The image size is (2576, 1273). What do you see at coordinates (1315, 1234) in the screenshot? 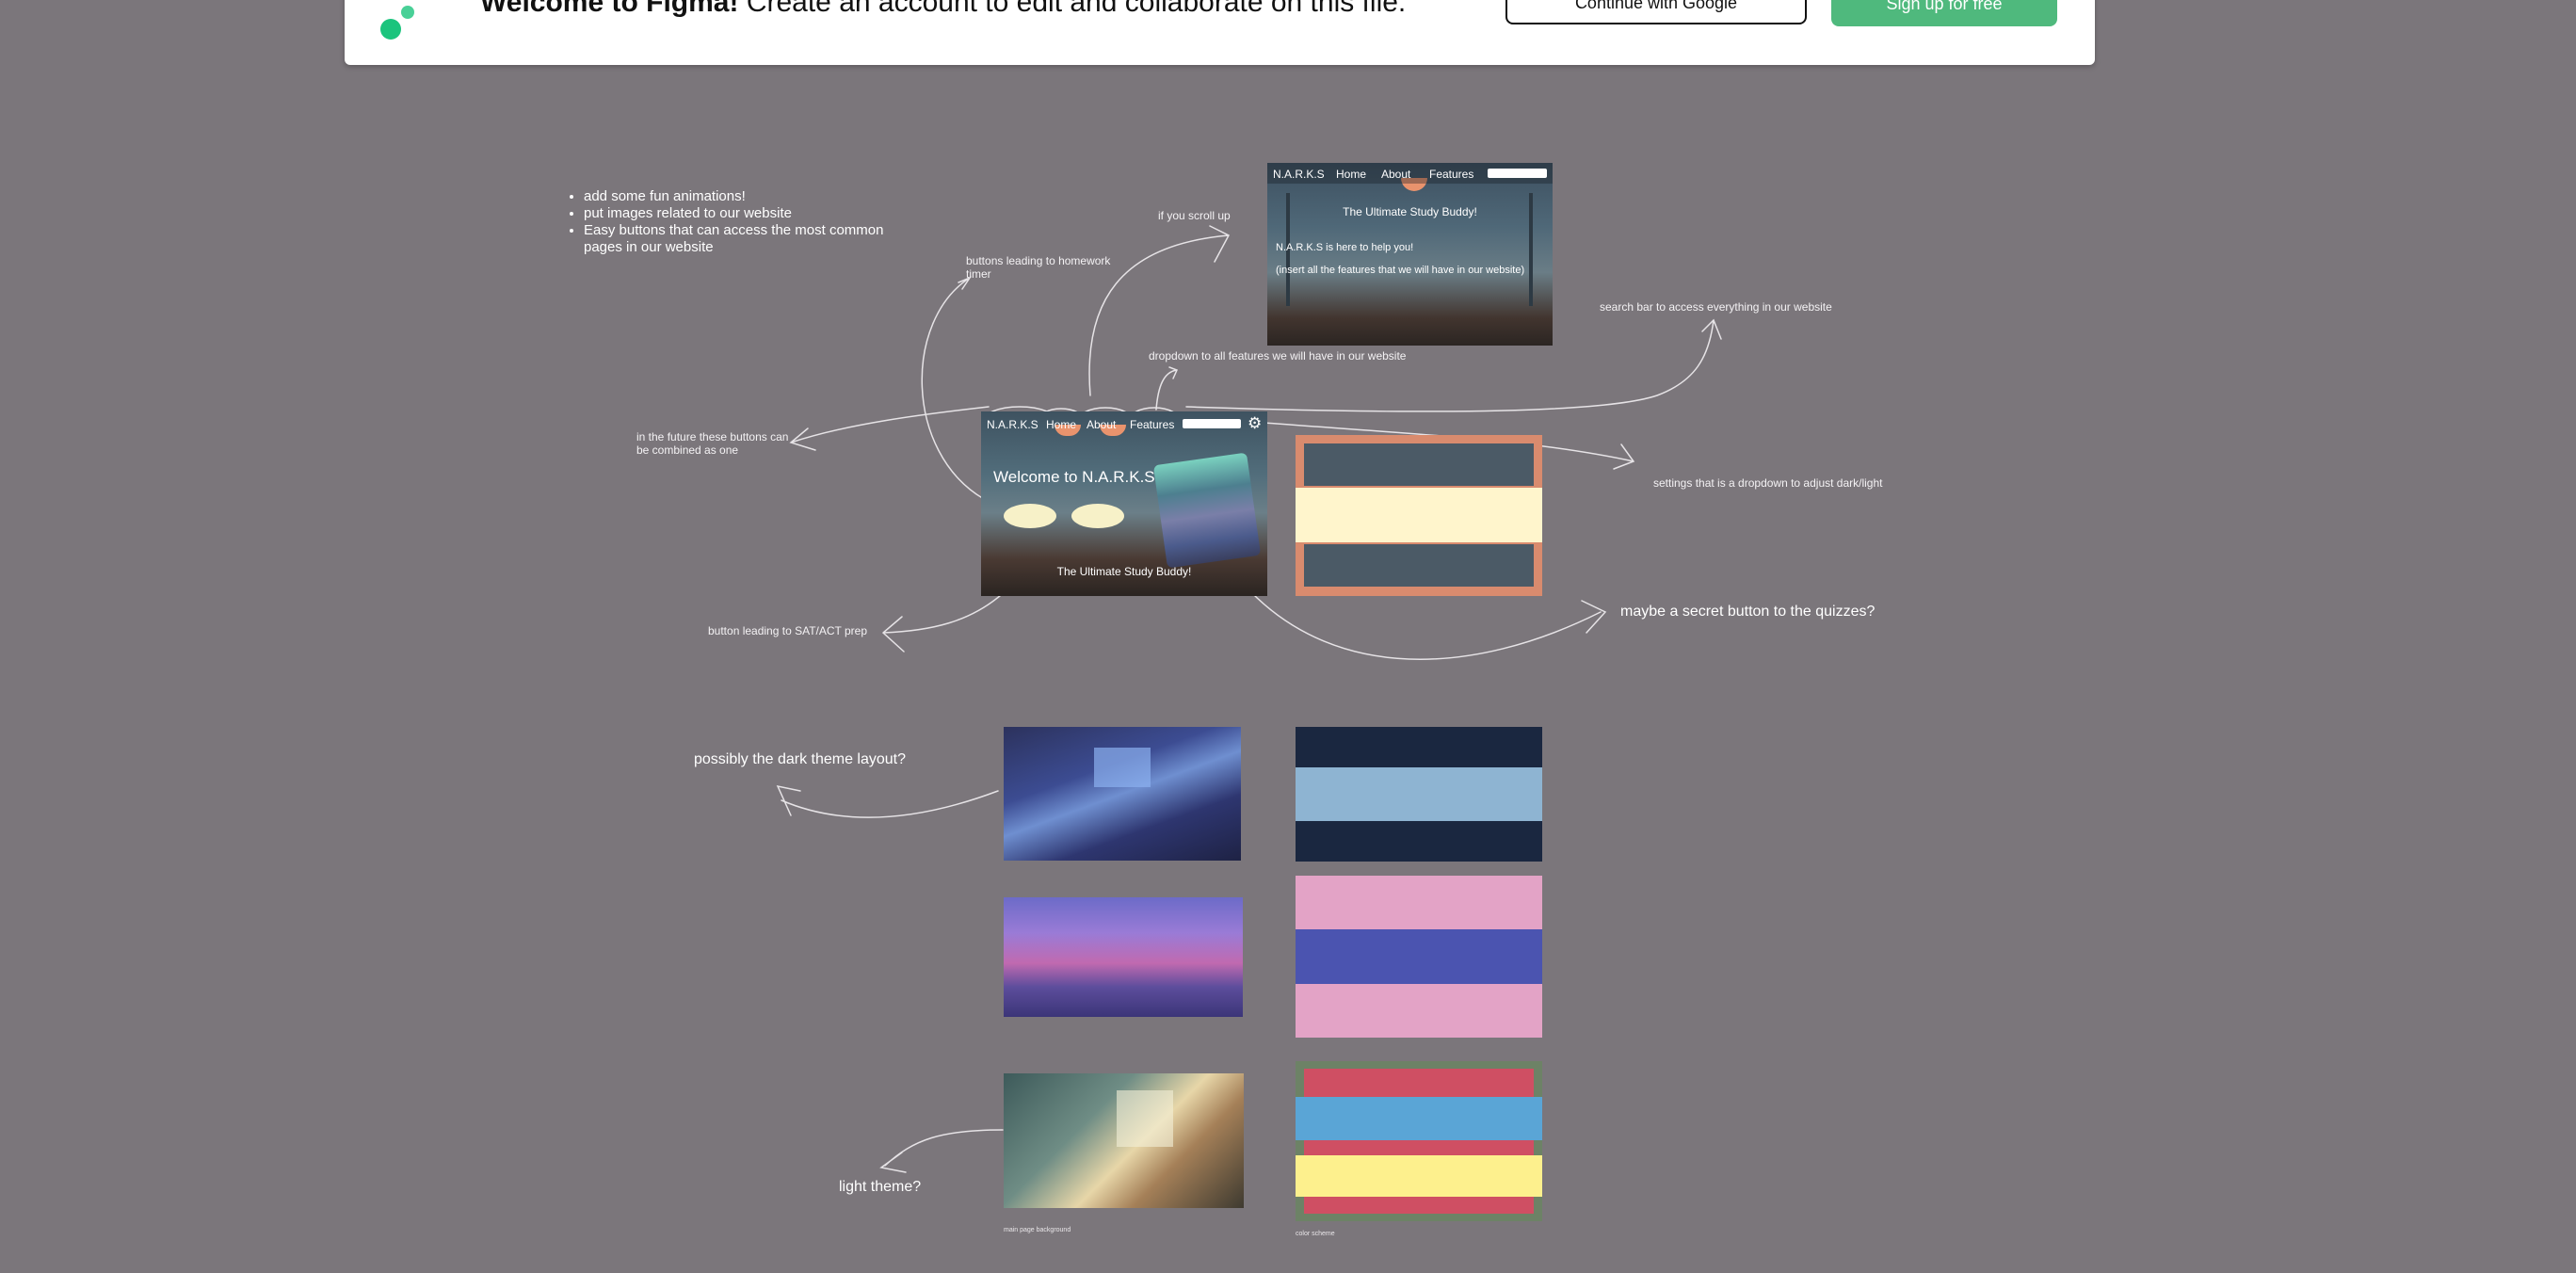
I see `color-scheme-caption: color scheme` at bounding box center [1315, 1234].